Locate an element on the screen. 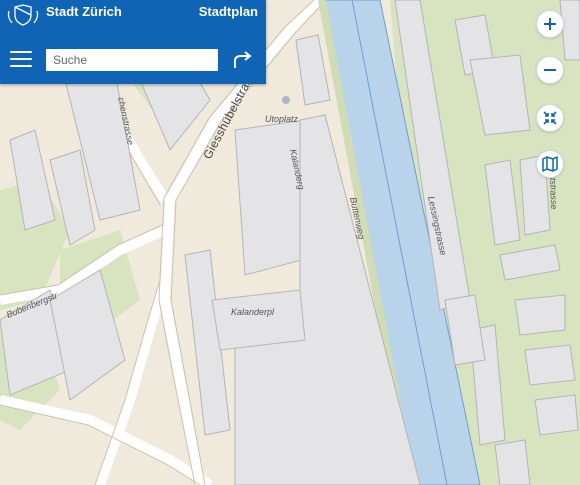 Image resolution: width=580 pixels, height=485 pixels. map-icon is located at coordinates (550, 164).